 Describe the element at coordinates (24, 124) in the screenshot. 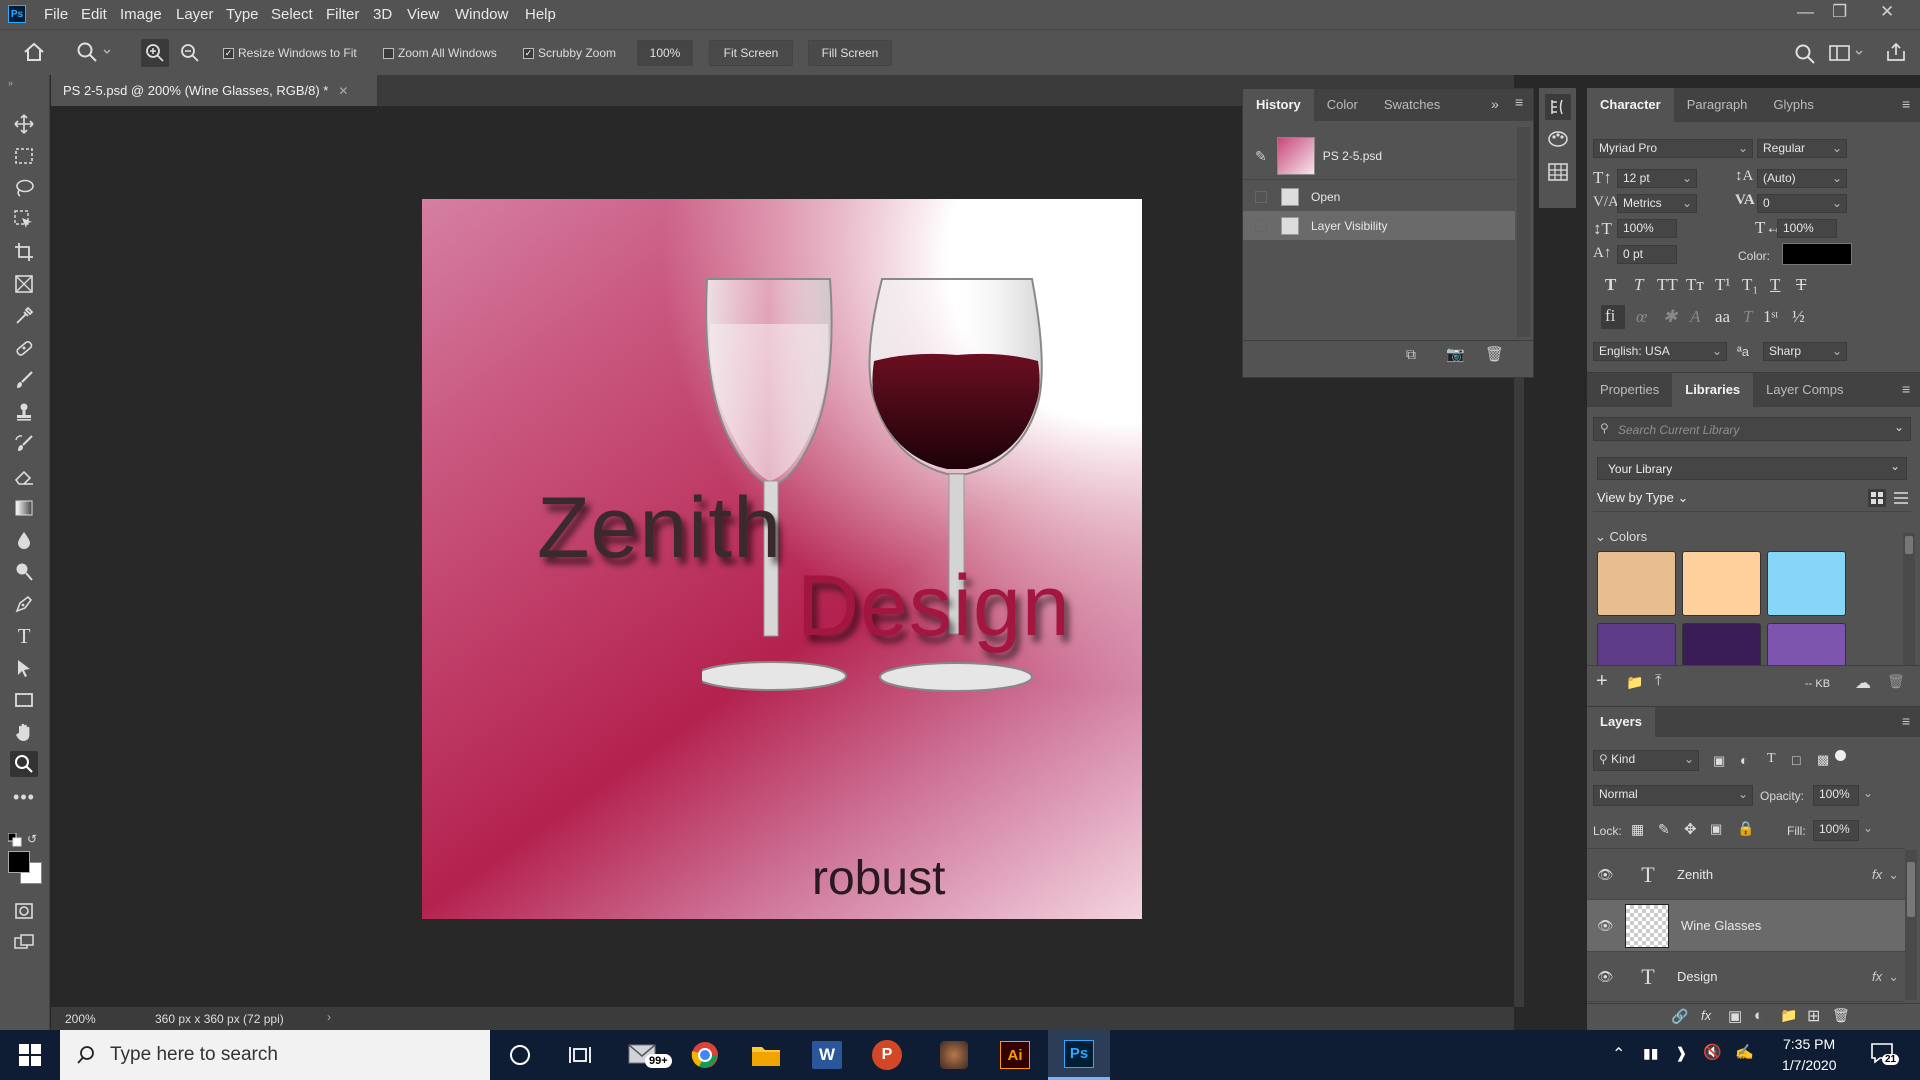

I see `move-tool-icon` at that location.